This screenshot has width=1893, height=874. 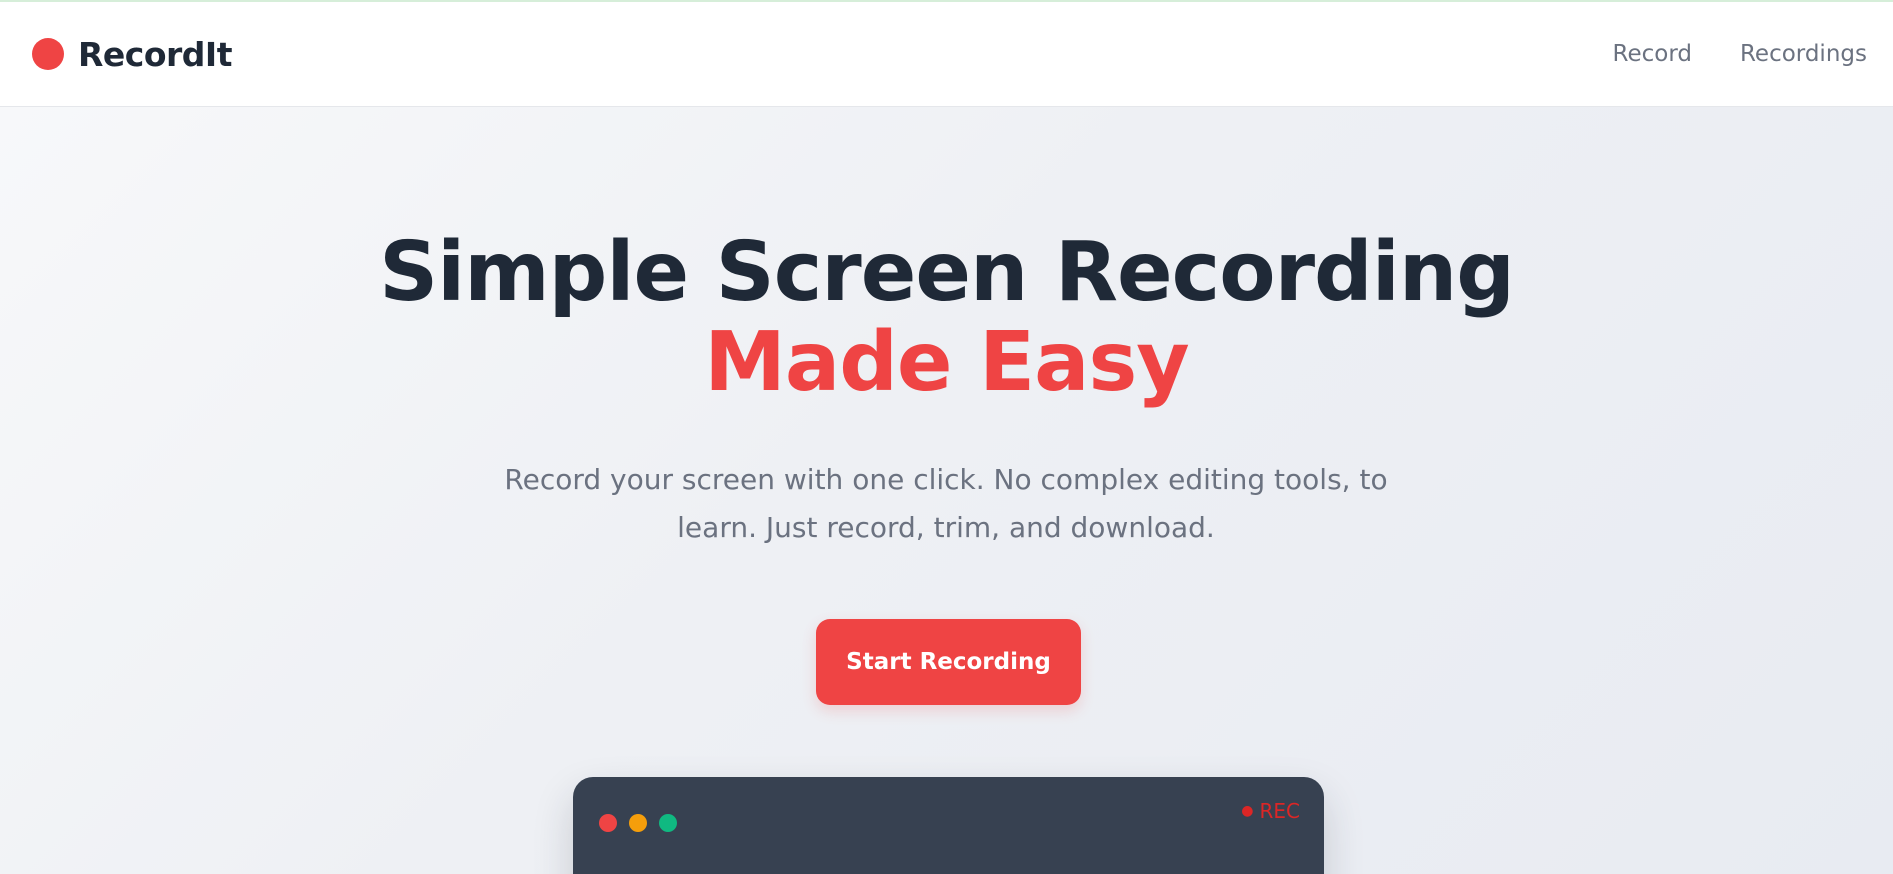 I want to click on rec-indicator: ● REC, so click(x=1270, y=811).